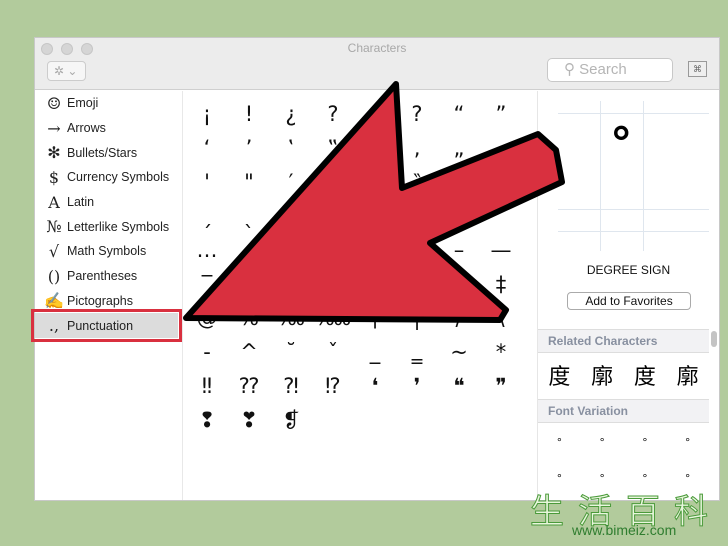 Image resolution: width=728 pixels, height=546 pixels. What do you see at coordinates (624, 530) in the screenshot?
I see `watermark-url: www.bimeiz.com` at bounding box center [624, 530].